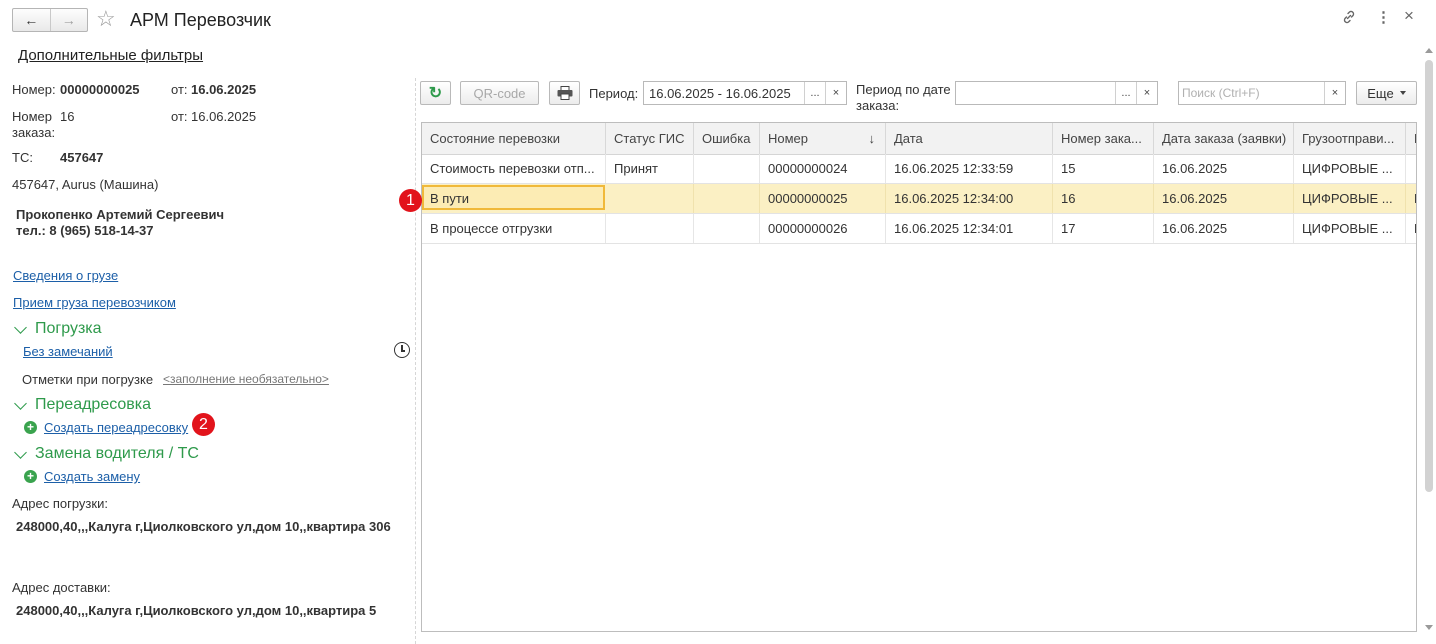 The width and height of the screenshot is (1436, 644). Describe the element at coordinates (969, 198) in the screenshot. I see `cell: 16.06.2025 12:34:00` at that location.